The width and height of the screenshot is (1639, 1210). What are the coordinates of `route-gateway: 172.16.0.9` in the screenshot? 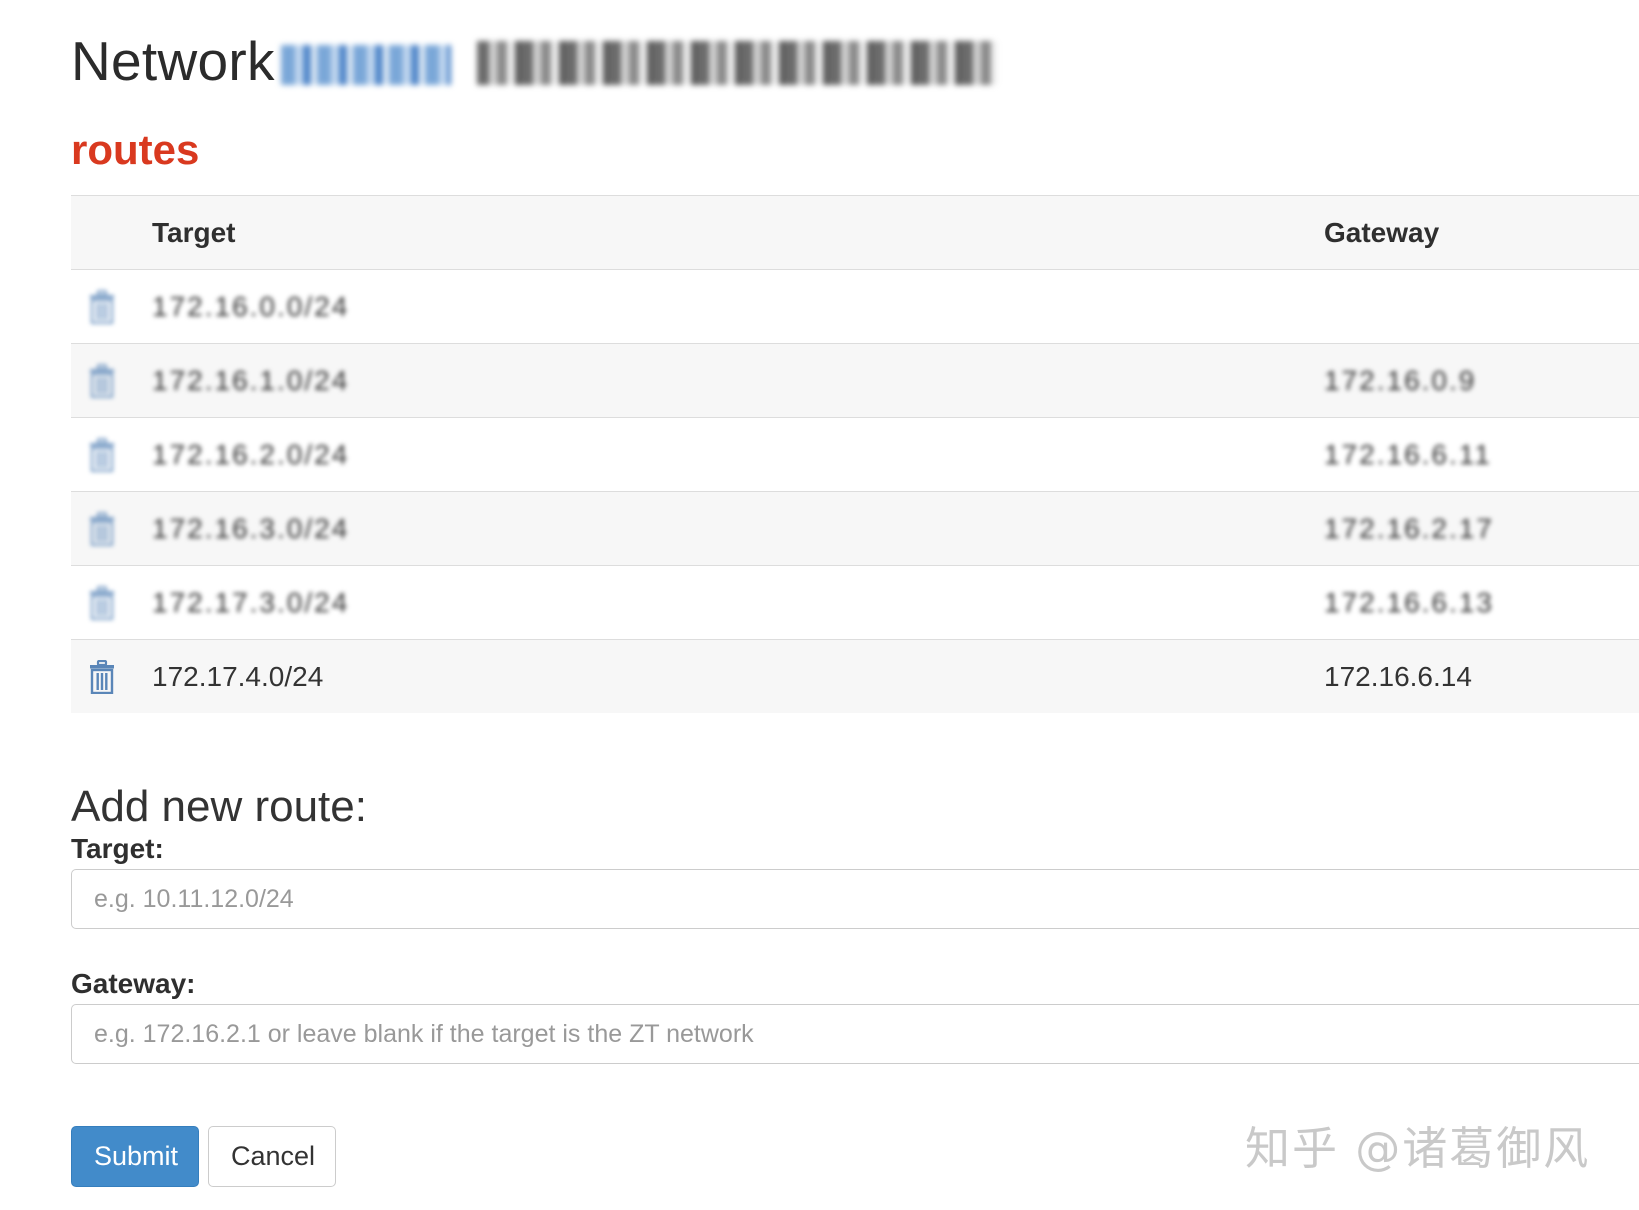 It's located at (1400, 380).